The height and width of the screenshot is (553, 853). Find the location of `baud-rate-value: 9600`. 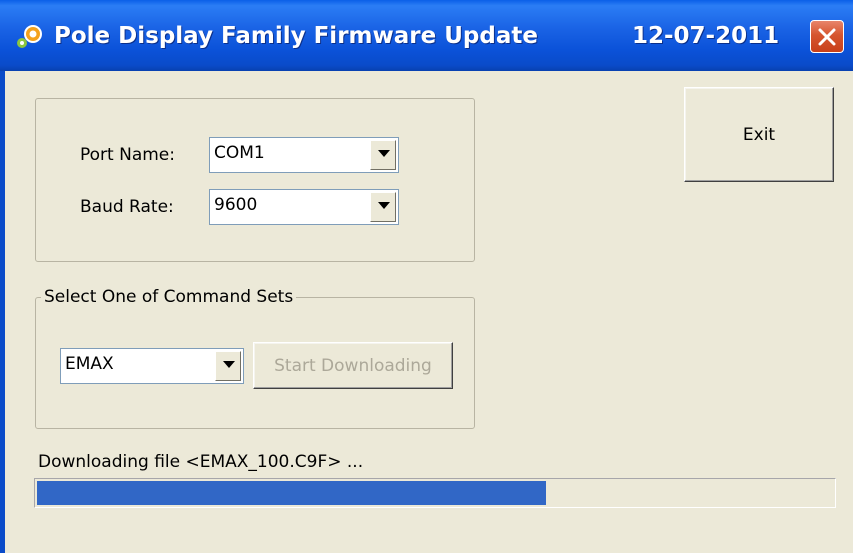

baud-rate-value: 9600 is located at coordinates (236, 205).